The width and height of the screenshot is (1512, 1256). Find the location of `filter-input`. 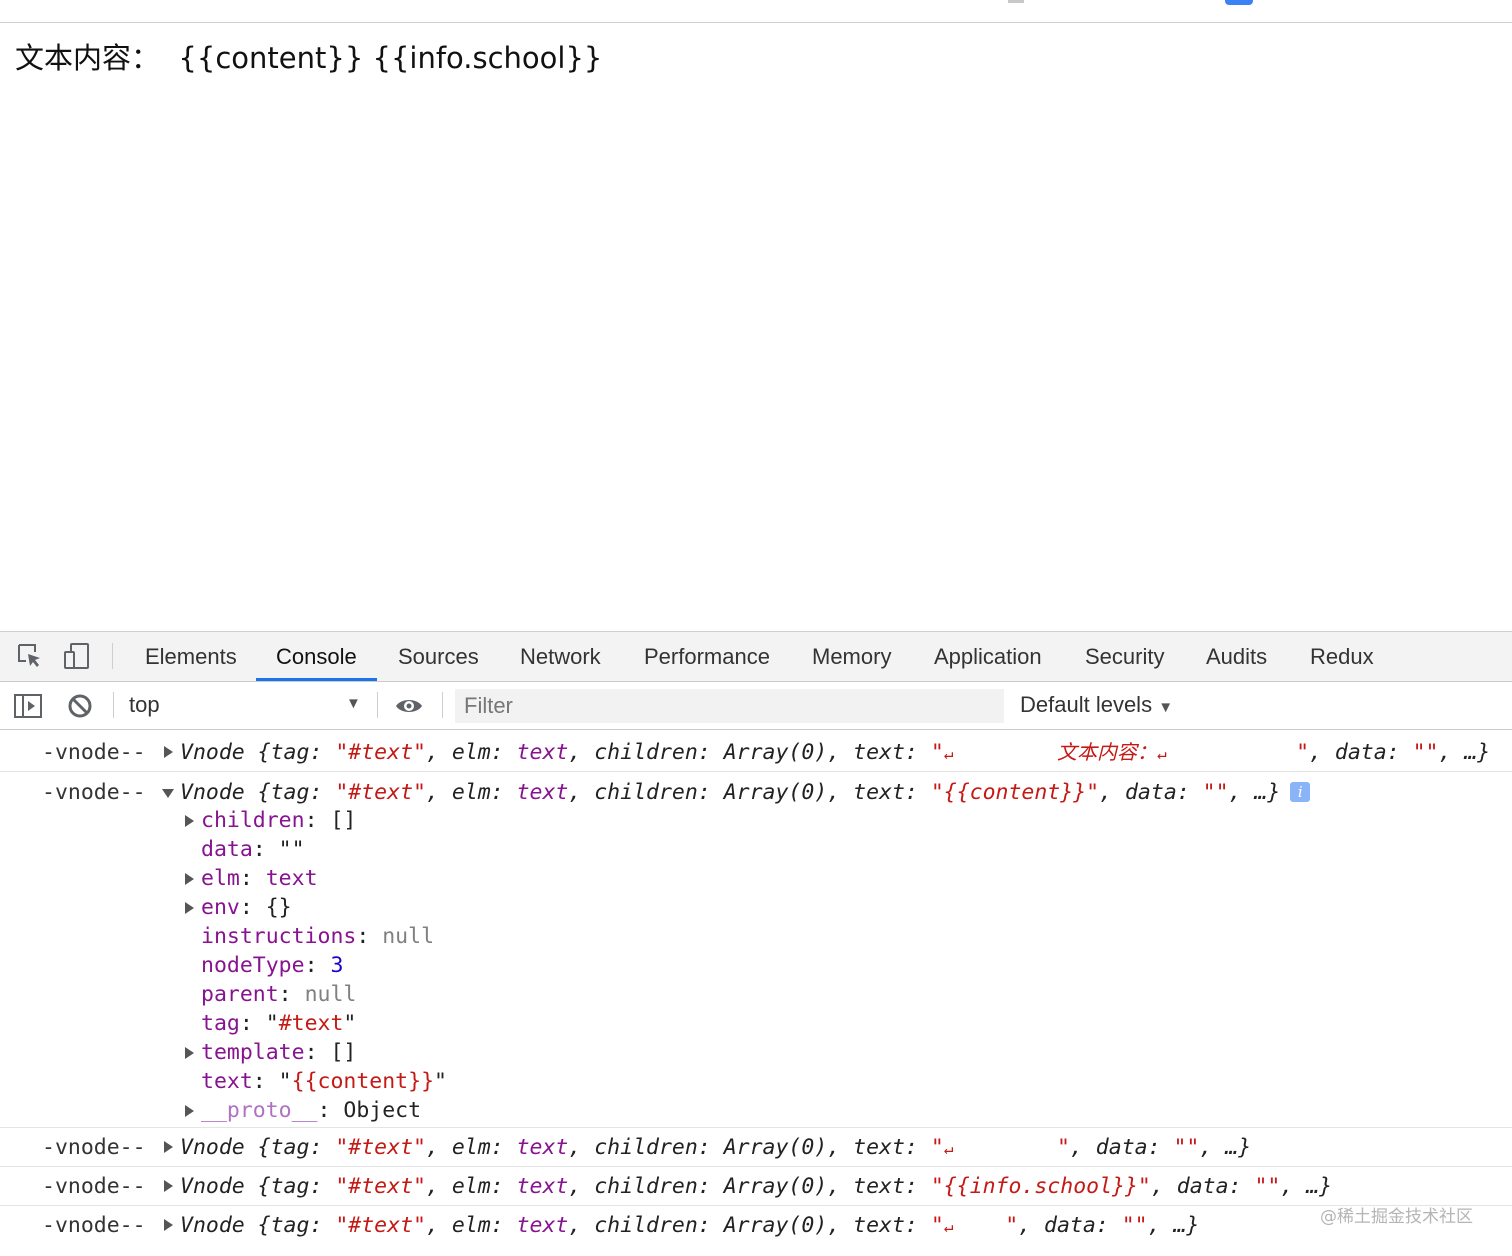

filter-input is located at coordinates (729, 706).